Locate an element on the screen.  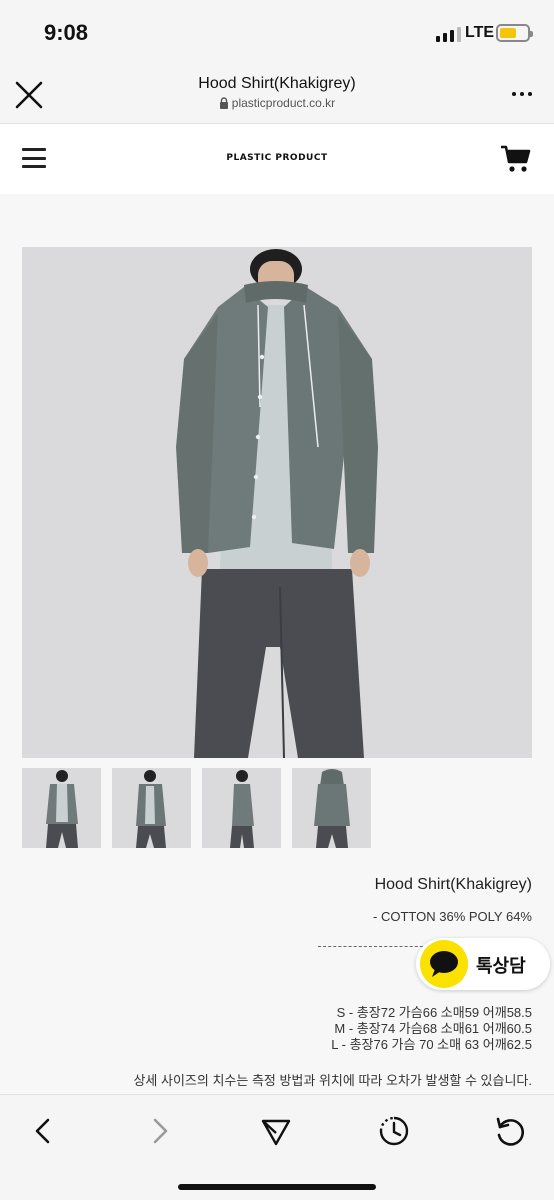
status-bar: 9:08 LTE is located at coordinates (277, 31).